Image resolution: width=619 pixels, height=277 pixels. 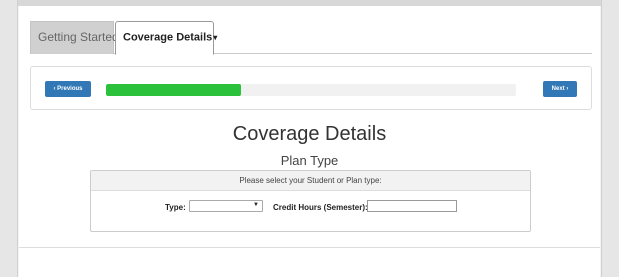 I want to click on tab-bar: Getting Started▾ Coverage Details▾, so click(x=311, y=38).